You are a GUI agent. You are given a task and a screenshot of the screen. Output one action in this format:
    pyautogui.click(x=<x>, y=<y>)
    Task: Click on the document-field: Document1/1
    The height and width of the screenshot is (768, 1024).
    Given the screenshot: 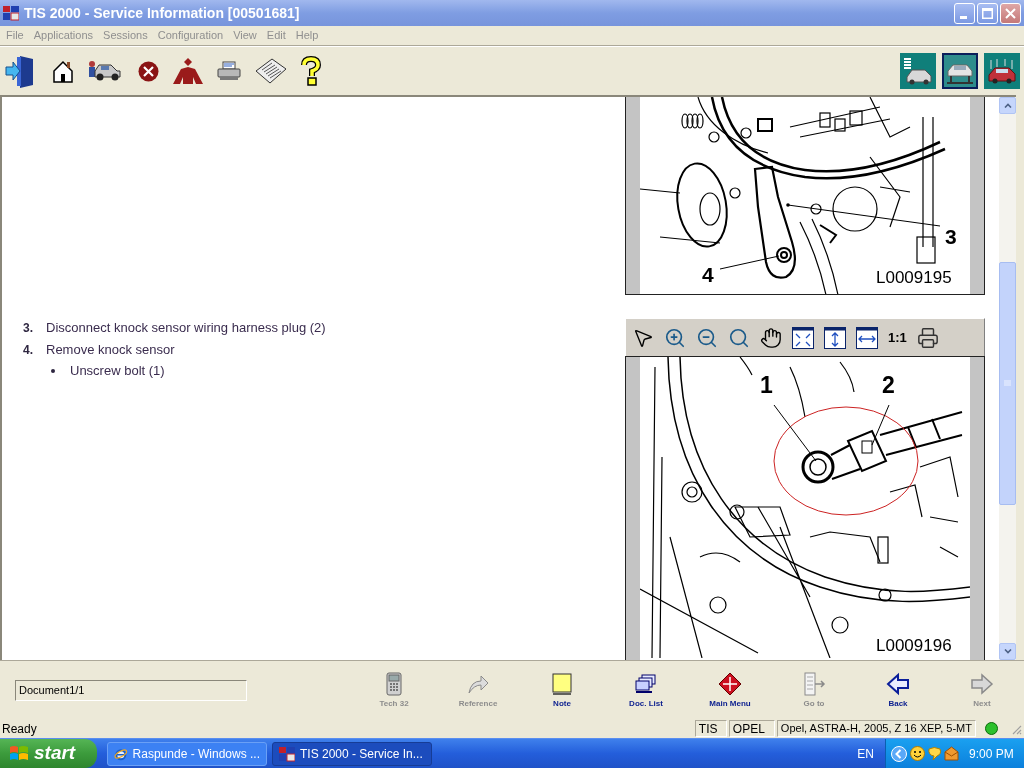 What is the action you would take?
    pyautogui.click(x=131, y=690)
    